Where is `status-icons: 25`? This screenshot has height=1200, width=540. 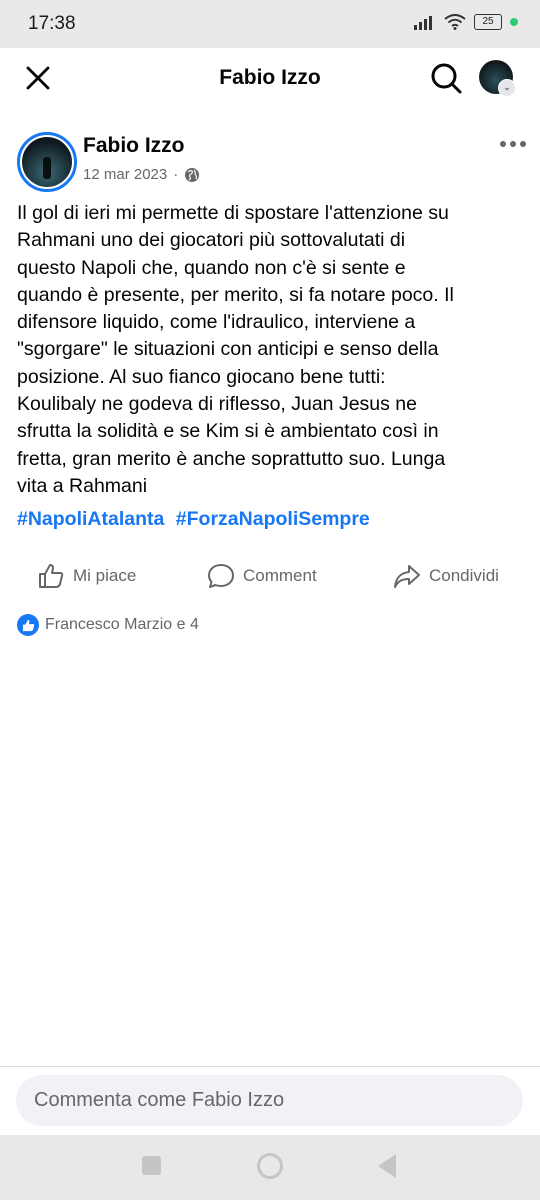 status-icons: 25 is located at coordinates (466, 22).